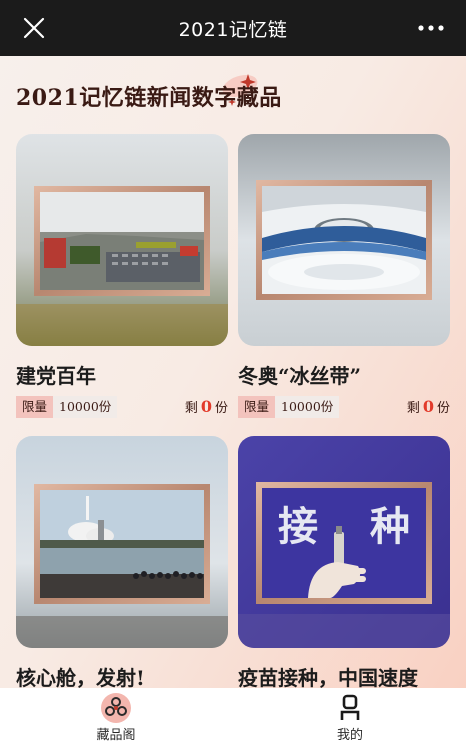 Image resolution: width=466 pixels, height=742 pixels. Describe the element at coordinates (344, 240) in the screenshot. I see `ice-stadium-image` at that location.